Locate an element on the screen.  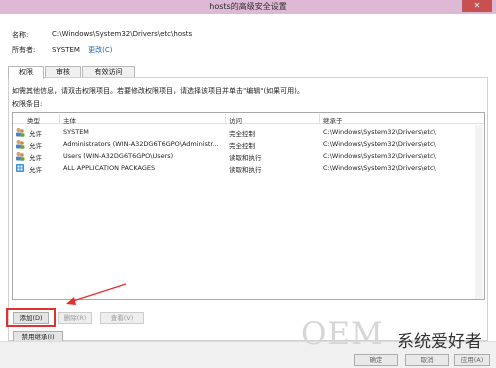
watermark: OEM 系统爱好者 is located at coordinates (396, 335).